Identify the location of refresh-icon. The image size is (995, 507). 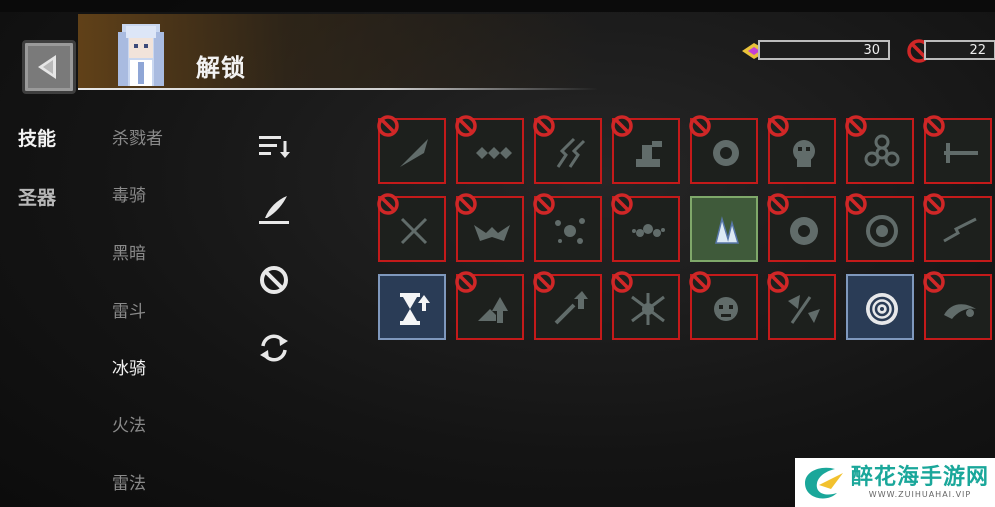
(274, 348).